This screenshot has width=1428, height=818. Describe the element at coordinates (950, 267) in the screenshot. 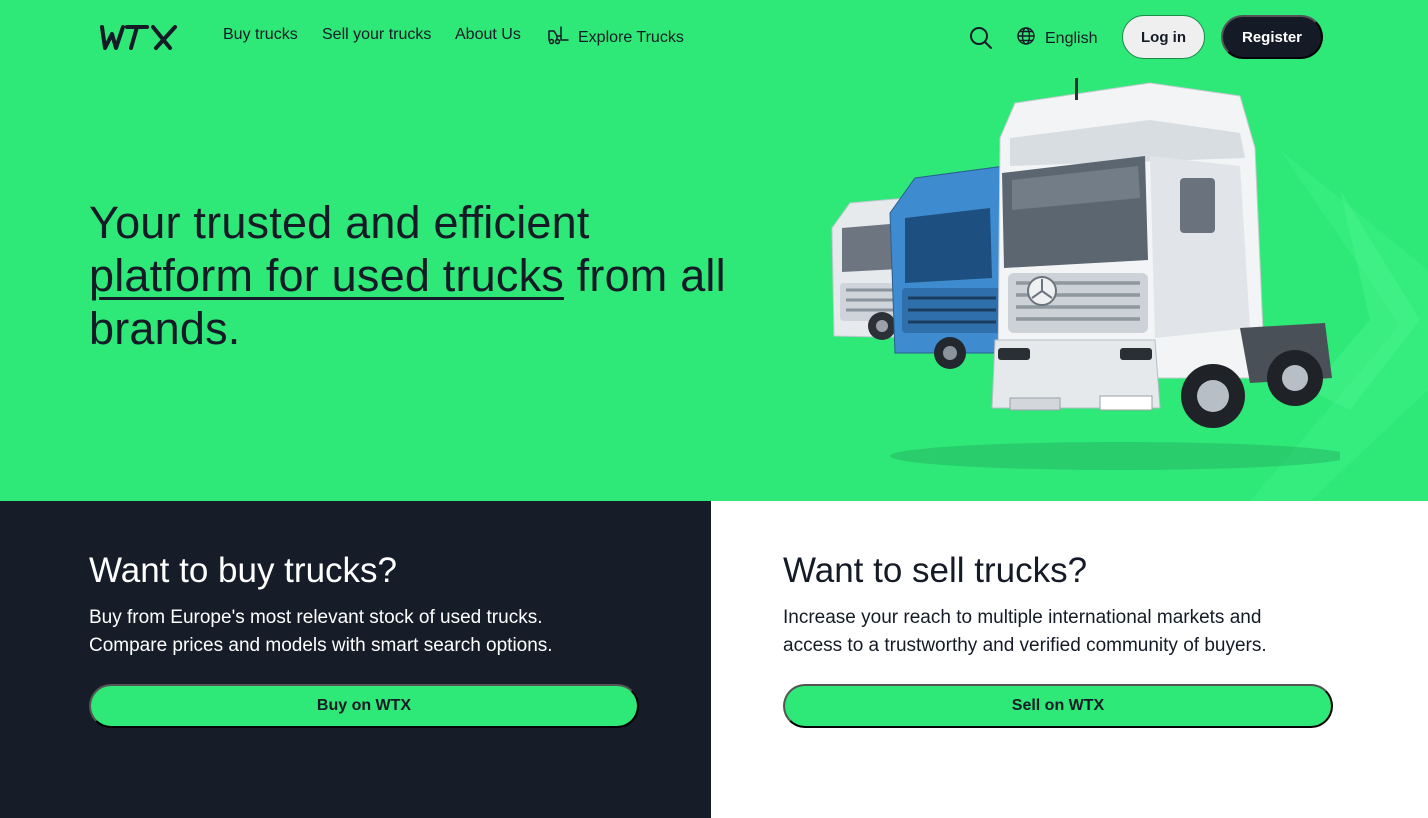

I see `truck-middle` at that location.